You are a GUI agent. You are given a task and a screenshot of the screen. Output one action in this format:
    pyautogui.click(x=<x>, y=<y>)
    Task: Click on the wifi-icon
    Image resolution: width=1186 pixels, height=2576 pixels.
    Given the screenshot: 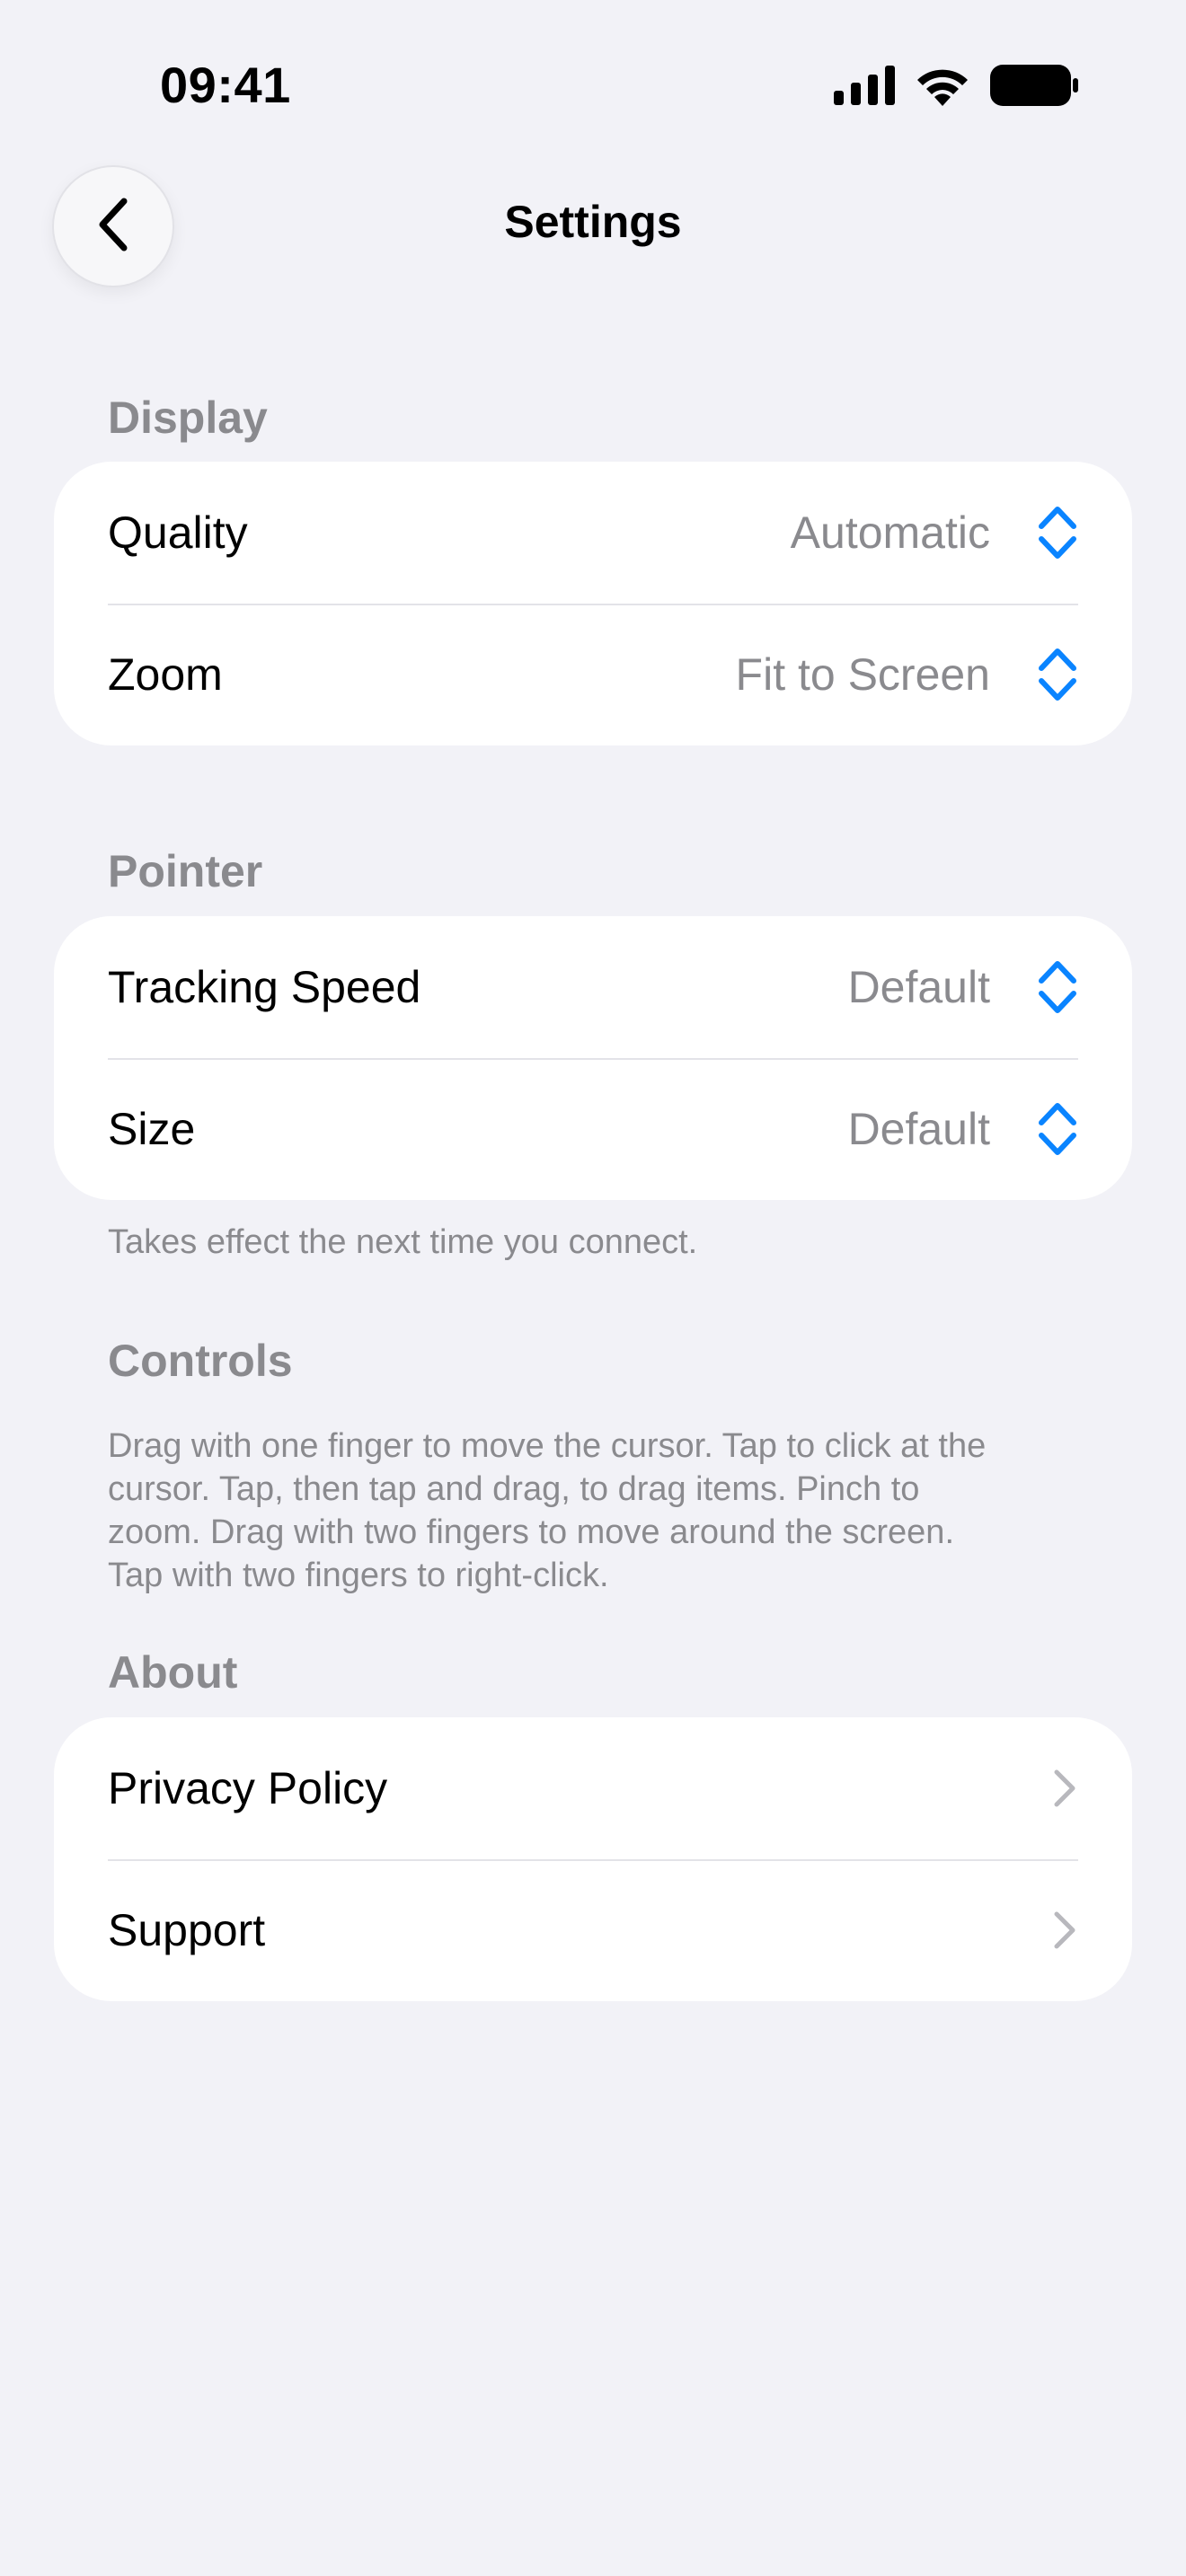 What is the action you would take?
    pyautogui.click(x=942, y=87)
    